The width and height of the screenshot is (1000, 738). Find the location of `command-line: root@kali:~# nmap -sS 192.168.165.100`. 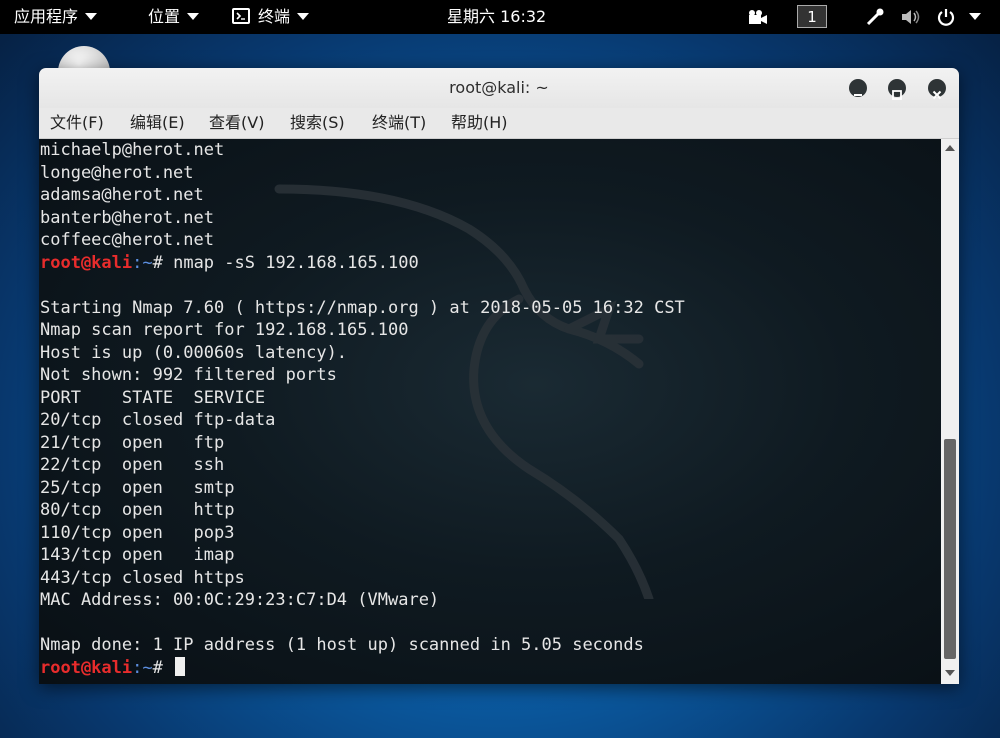

command-line: root@kali:~# nmap -sS 192.168.165.100 is located at coordinates (229, 263).